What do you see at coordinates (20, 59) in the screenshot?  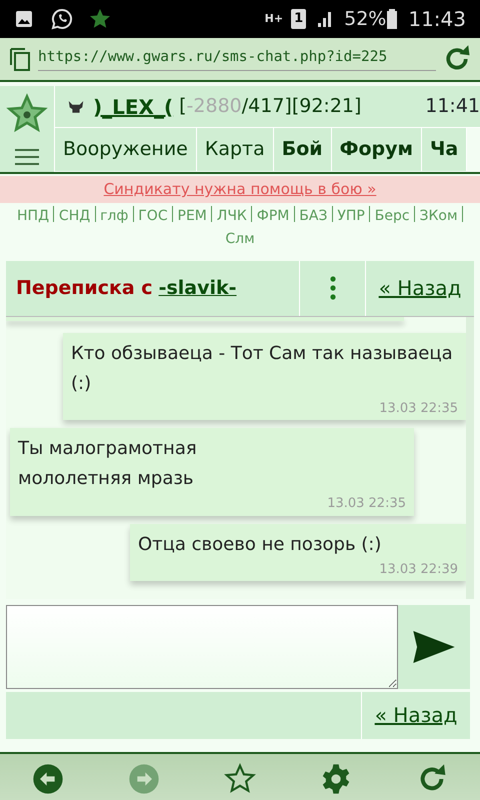 I see `copy-icon` at bounding box center [20, 59].